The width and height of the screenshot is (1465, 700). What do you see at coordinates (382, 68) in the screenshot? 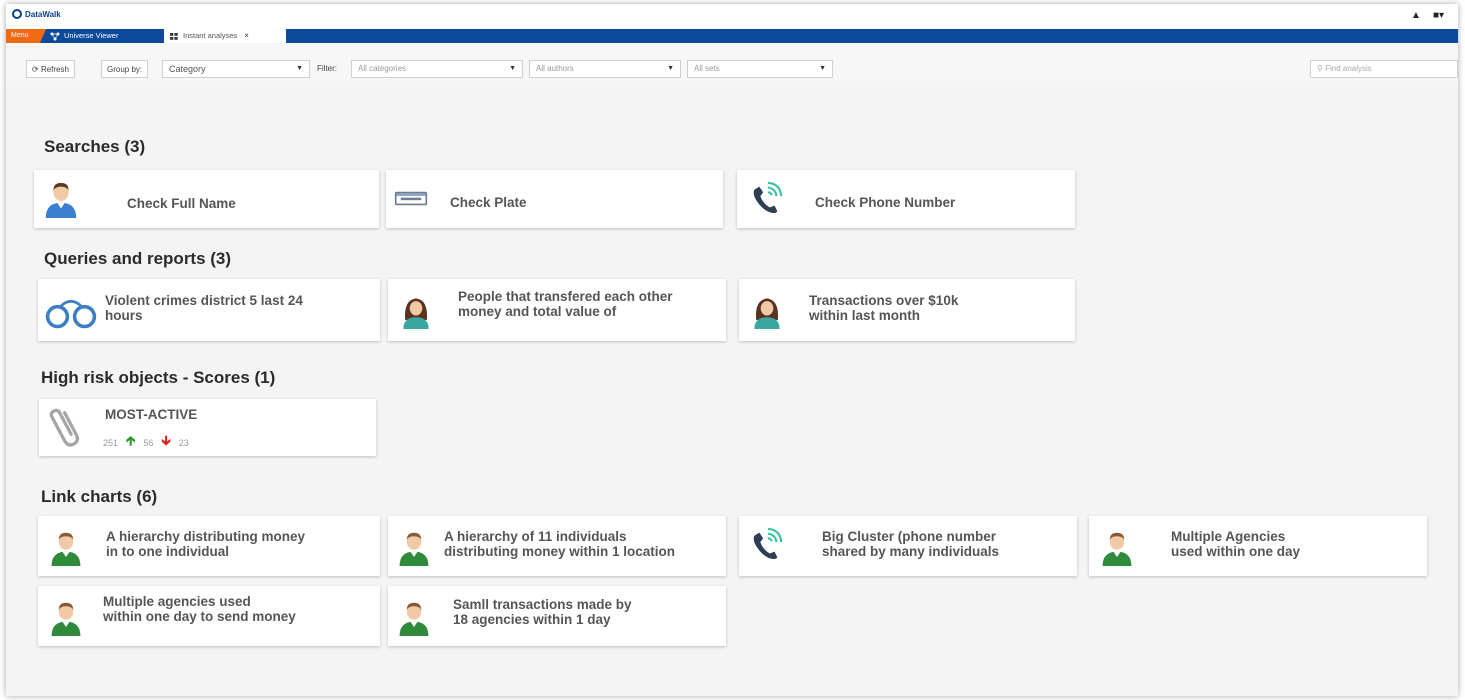
I see `filter-categories-value: All categories` at bounding box center [382, 68].